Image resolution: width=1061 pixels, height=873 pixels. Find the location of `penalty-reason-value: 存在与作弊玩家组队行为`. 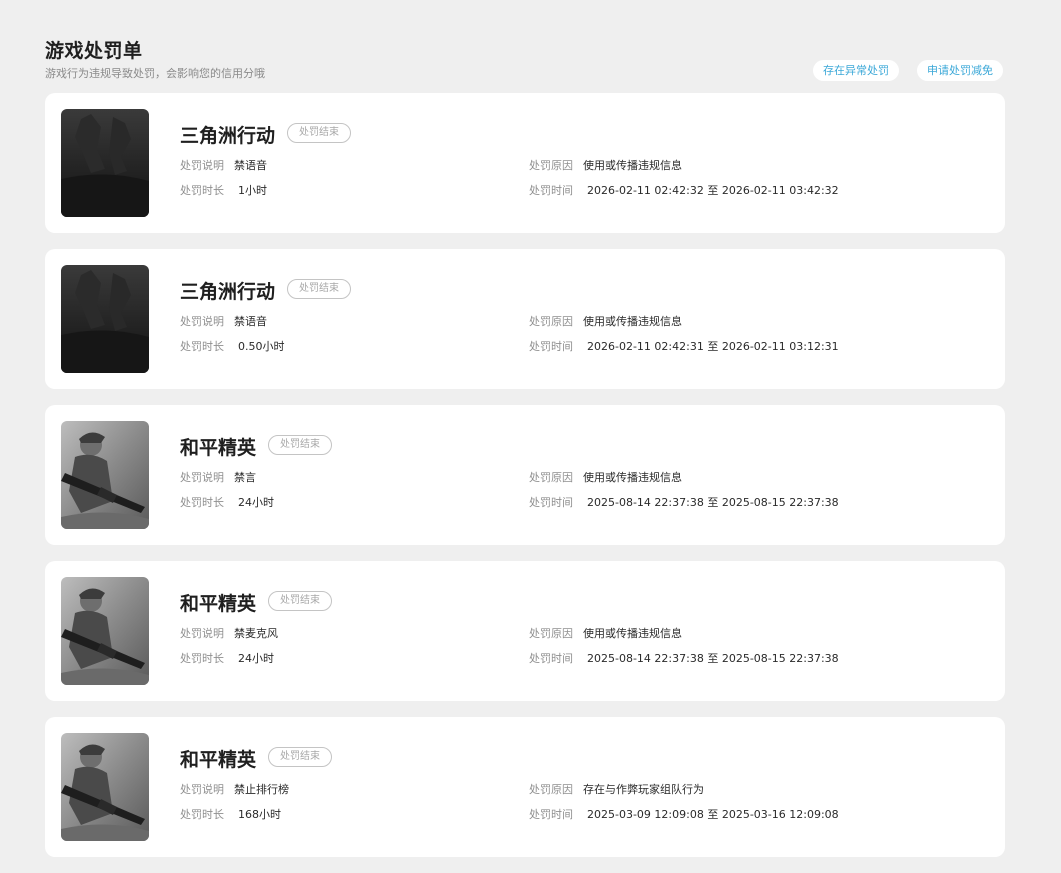

penalty-reason-value: 存在与作弊玩家组队行为 is located at coordinates (643, 789).